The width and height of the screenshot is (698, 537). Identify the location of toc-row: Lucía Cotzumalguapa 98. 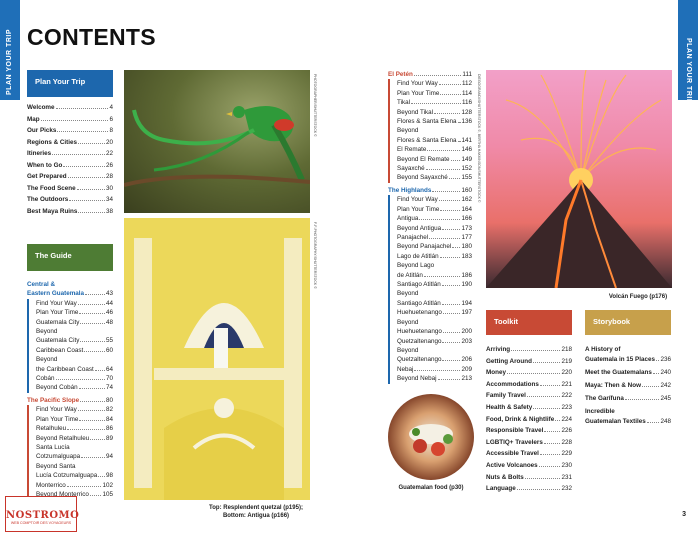
(74, 475).